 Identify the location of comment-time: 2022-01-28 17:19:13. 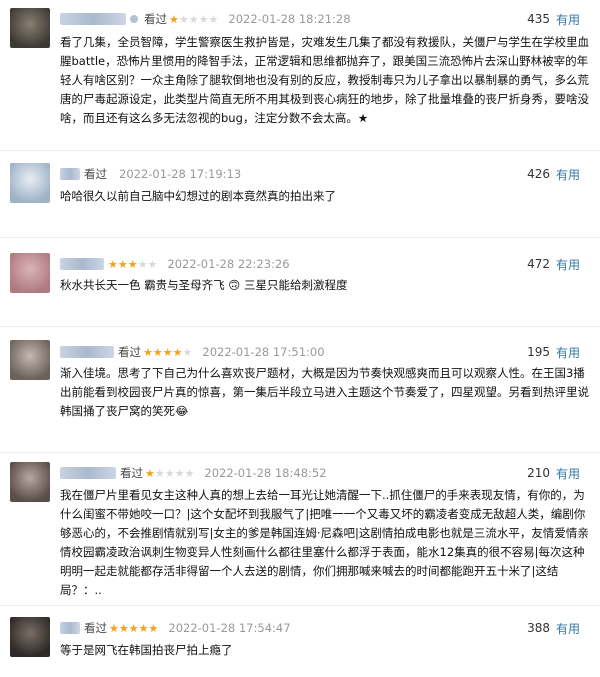
(180, 174).